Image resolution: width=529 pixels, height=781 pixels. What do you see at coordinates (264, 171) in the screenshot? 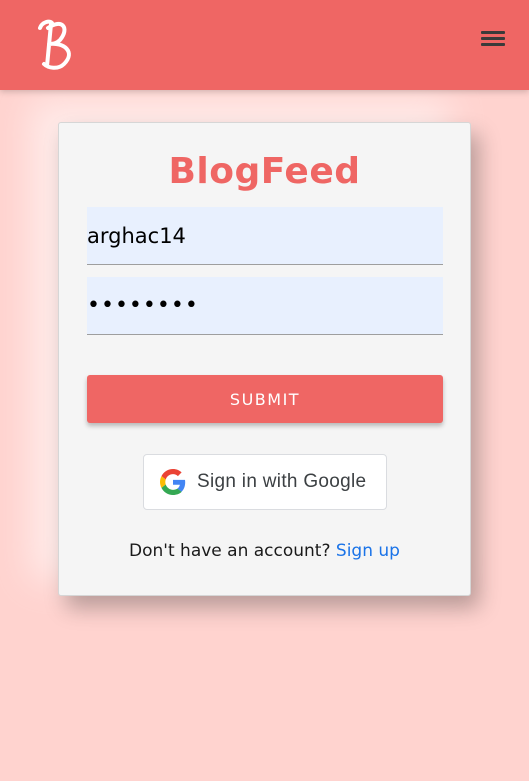
I see `page-title: BlogFeed` at bounding box center [264, 171].